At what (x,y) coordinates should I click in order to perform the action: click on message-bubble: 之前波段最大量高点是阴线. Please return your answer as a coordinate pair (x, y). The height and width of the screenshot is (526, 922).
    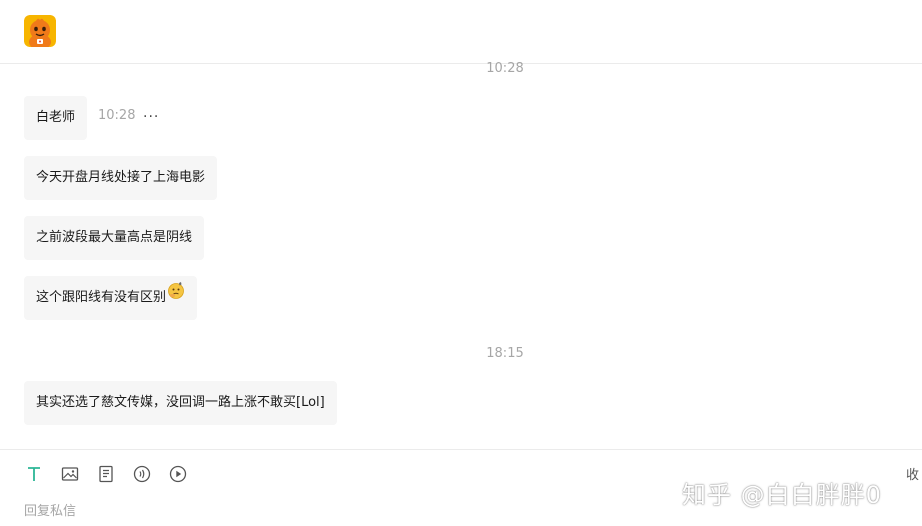
    Looking at the image, I should click on (114, 238).